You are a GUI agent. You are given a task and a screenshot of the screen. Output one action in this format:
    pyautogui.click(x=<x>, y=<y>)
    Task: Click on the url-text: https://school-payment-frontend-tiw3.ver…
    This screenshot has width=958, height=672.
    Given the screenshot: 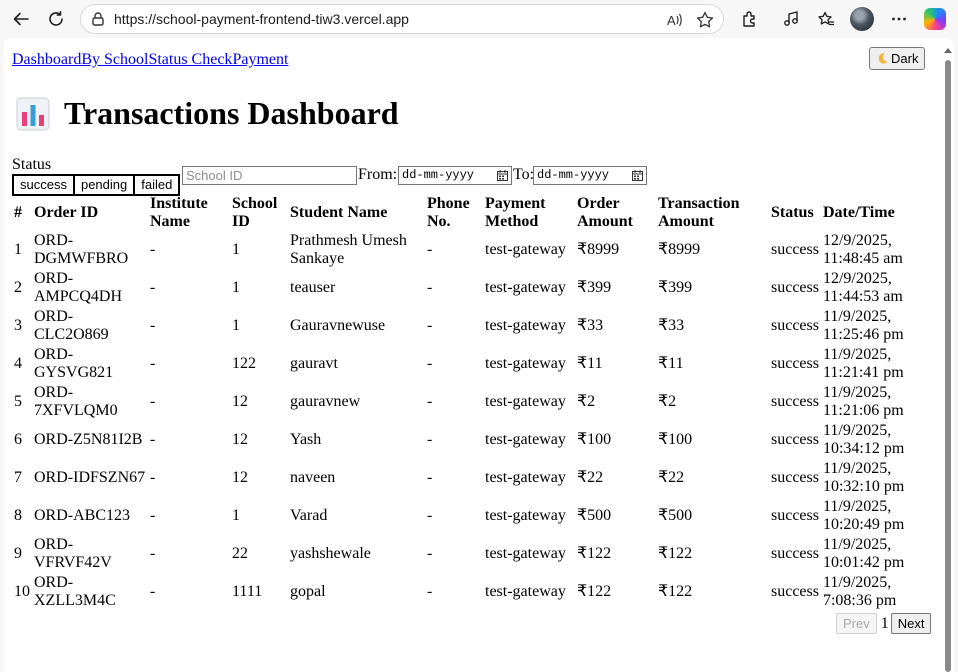 What is the action you would take?
    pyautogui.click(x=261, y=19)
    